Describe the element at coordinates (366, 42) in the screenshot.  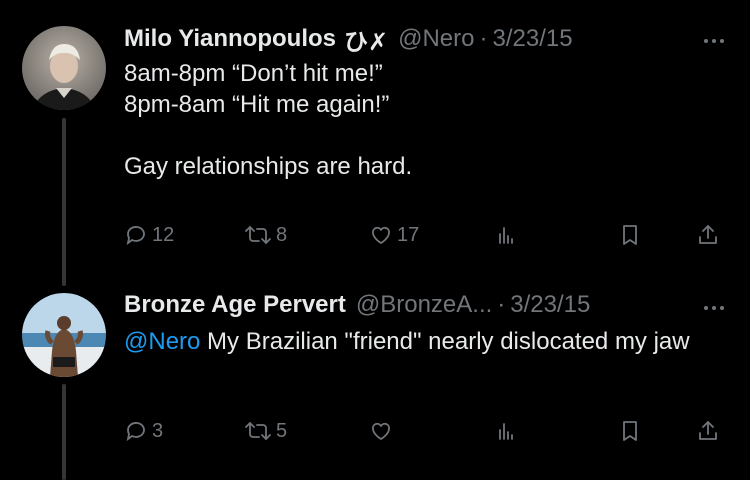
I see `name-emoji: ひ✗` at that location.